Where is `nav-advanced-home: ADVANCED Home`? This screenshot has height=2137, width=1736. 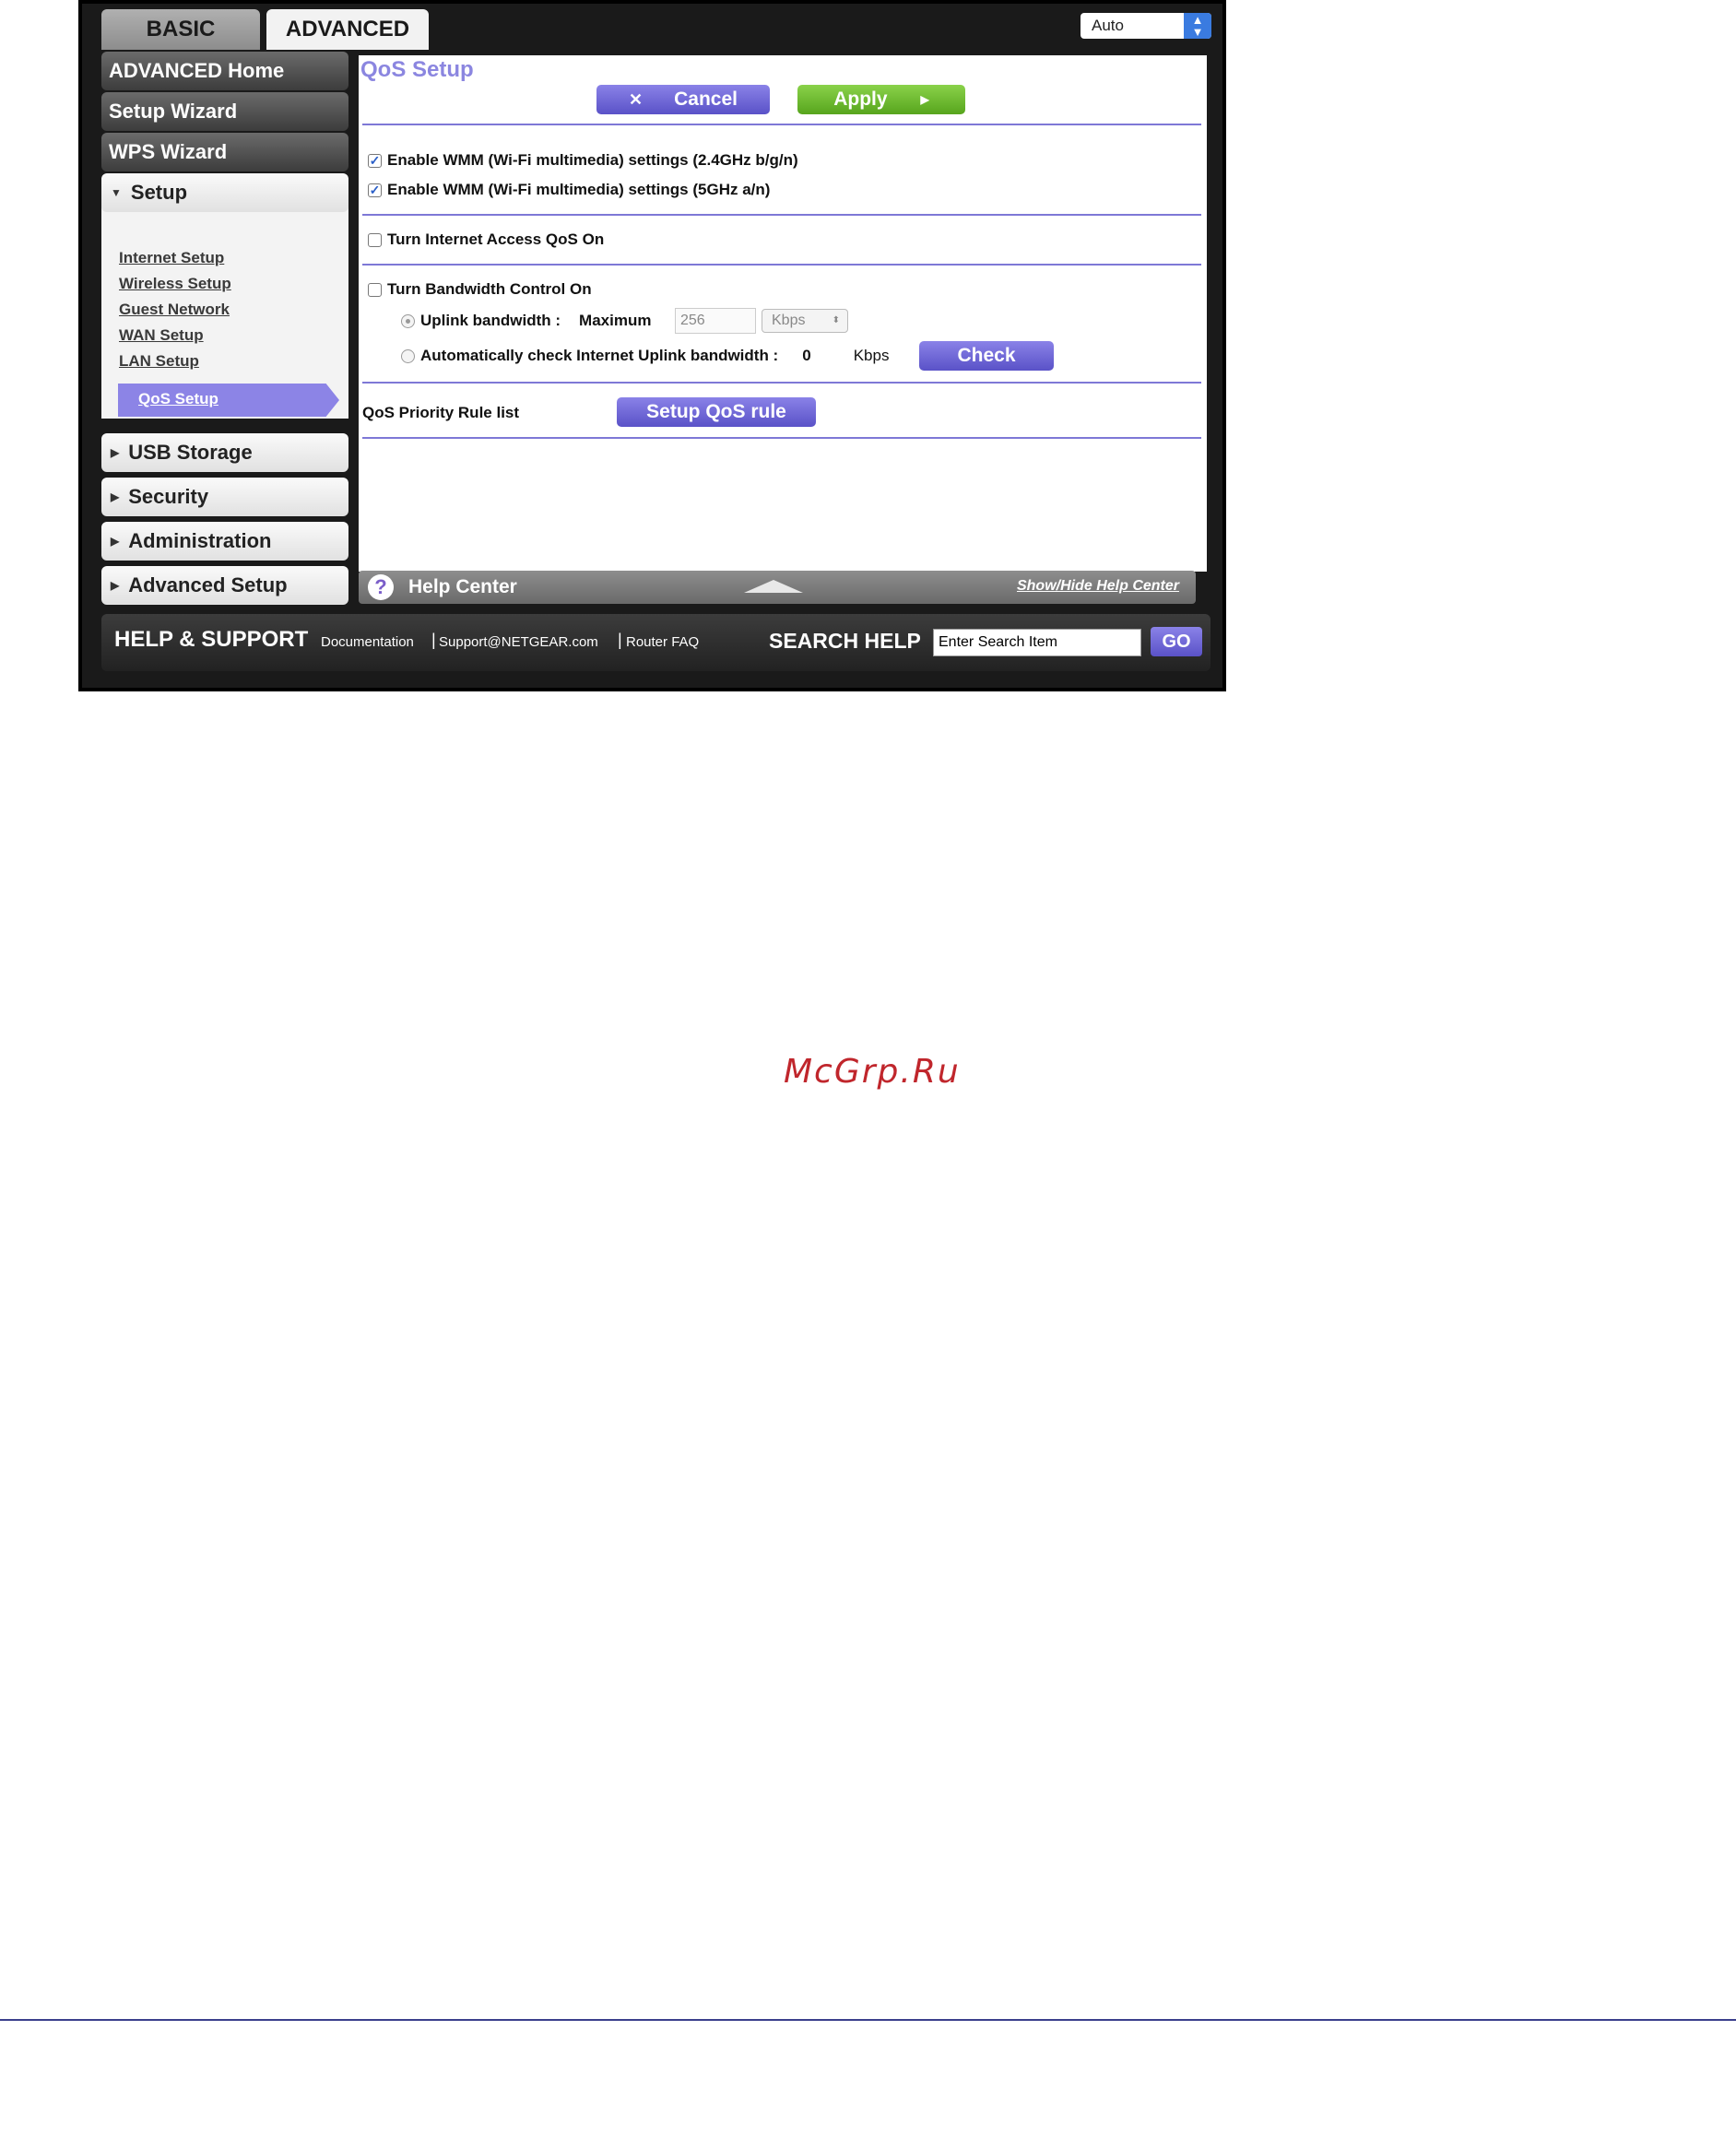 nav-advanced-home: ADVANCED Home is located at coordinates (224, 71).